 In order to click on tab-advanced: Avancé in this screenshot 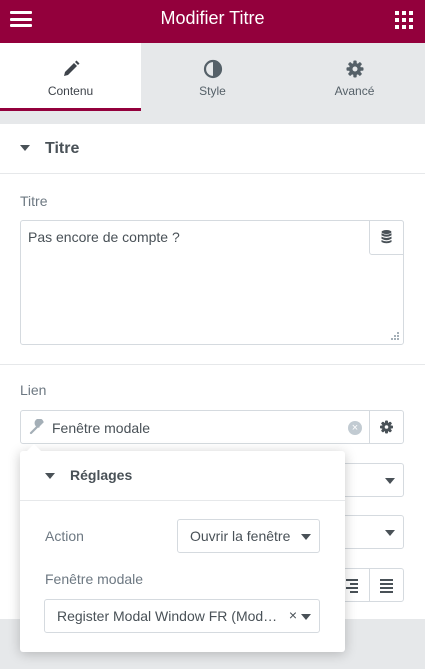, I will do `click(354, 77)`.